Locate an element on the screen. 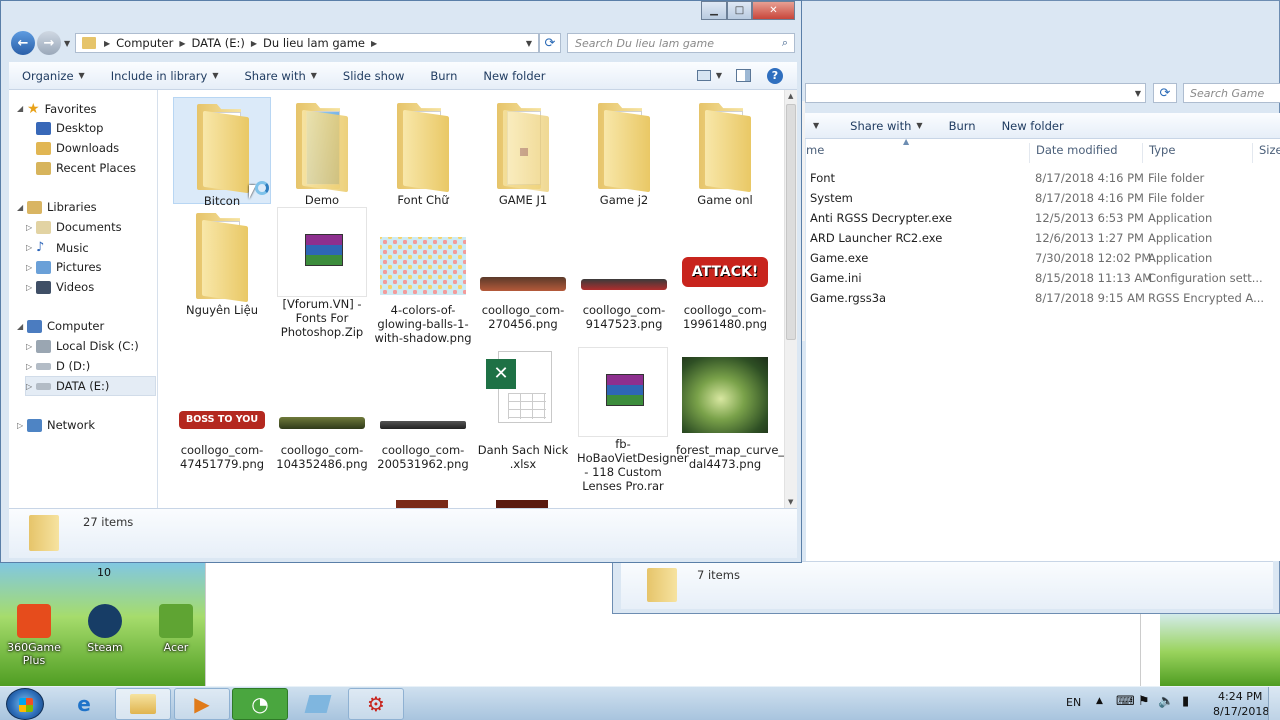 The height and width of the screenshot is (720, 1280). close-button: ✕ is located at coordinates (773, 10).